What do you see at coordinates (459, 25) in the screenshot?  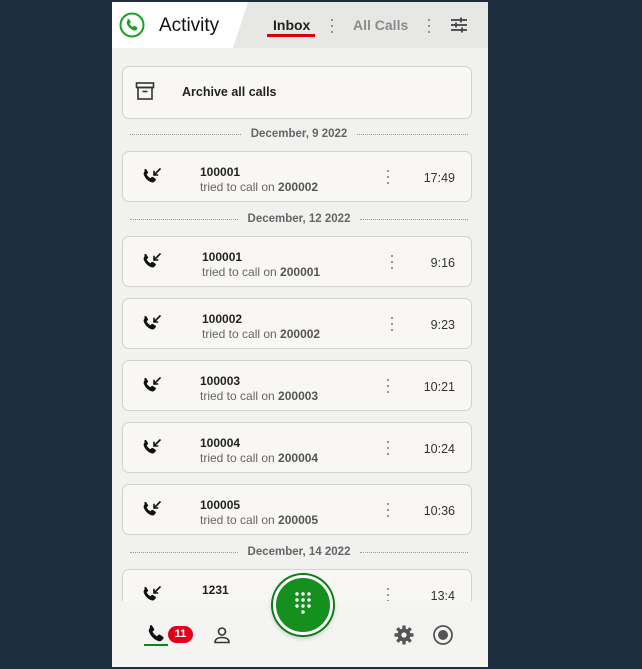 I see `filter-settings-icon` at bounding box center [459, 25].